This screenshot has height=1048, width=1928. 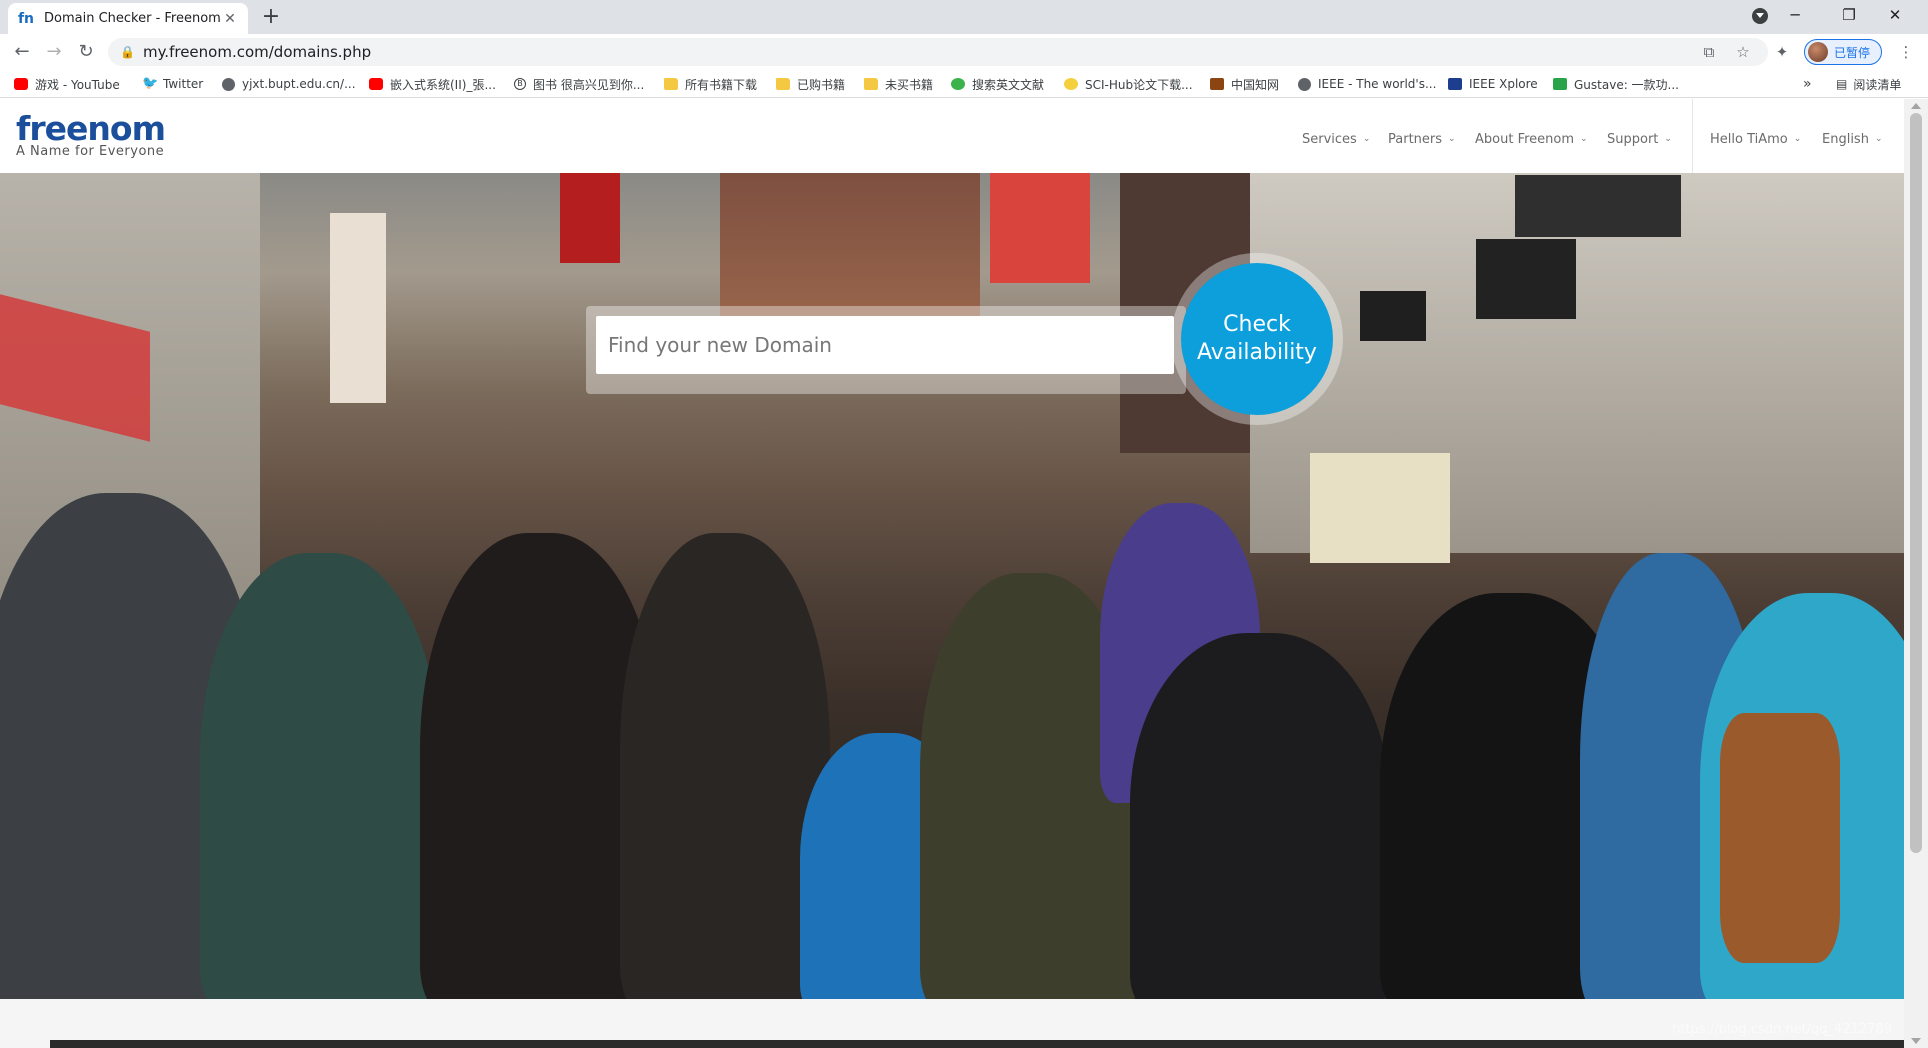 What do you see at coordinates (1916, 106) in the screenshot?
I see `scroll-up-icon` at bounding box center [1916, 106].